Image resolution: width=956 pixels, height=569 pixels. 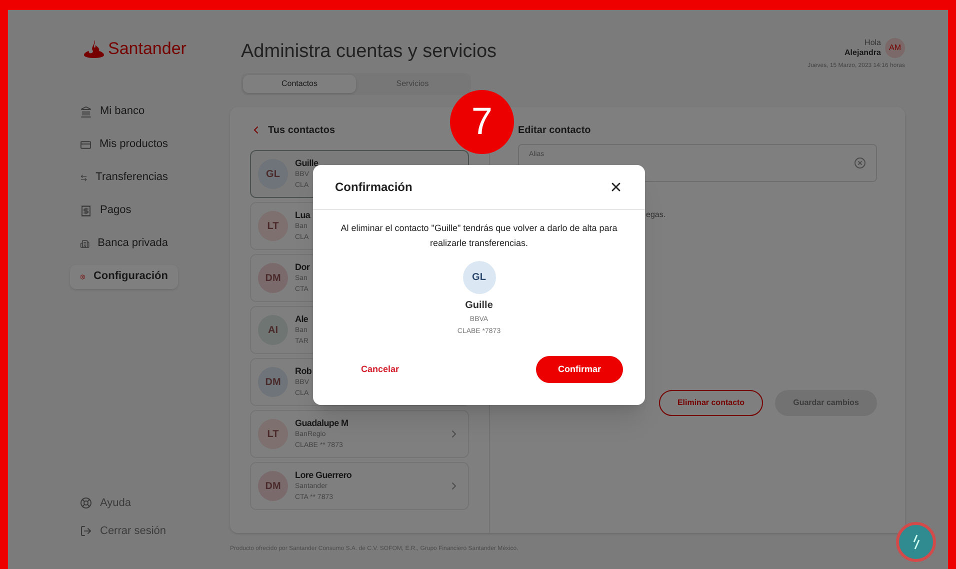 What do you see at coordinates (323, 475) in the screenshot?
I see `contact-name: Lore Guerrero` at bounding box center [323, 475].